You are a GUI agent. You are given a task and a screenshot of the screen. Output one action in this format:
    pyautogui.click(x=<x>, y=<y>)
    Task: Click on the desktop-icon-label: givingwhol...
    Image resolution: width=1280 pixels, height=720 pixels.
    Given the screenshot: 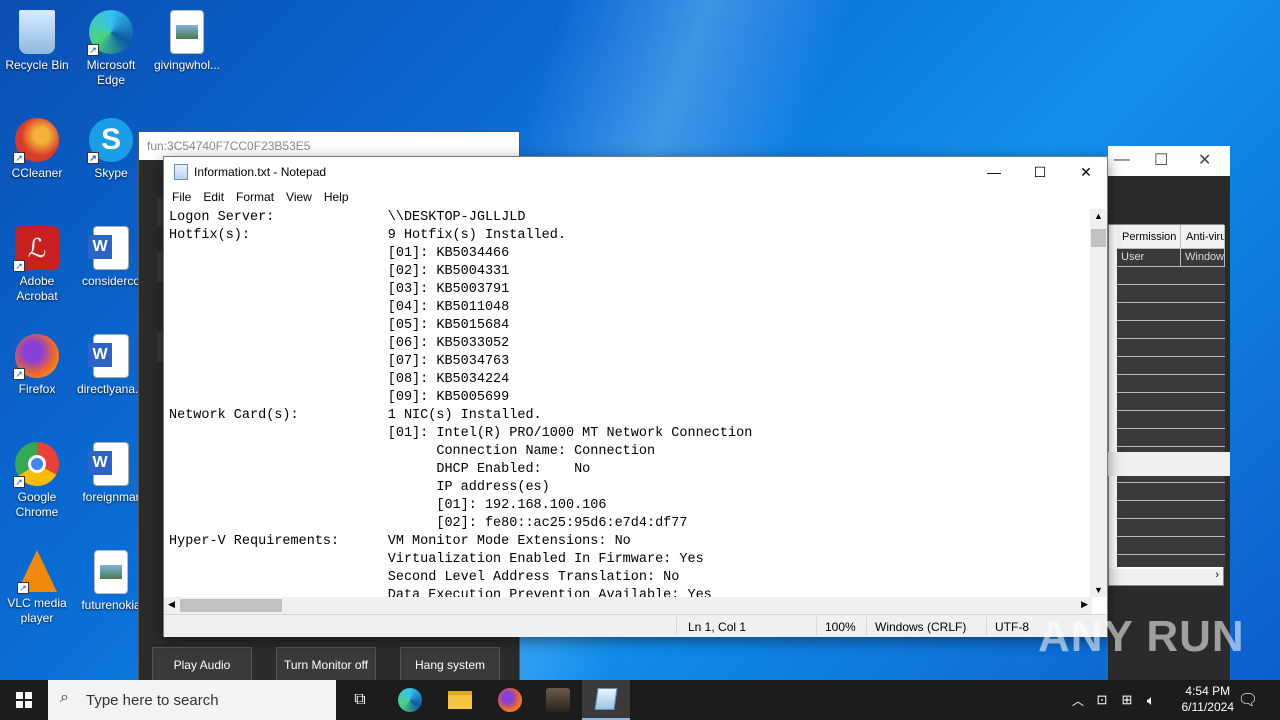 What is the action you would take?
    pyautogui.click(x=187, y=65)
    